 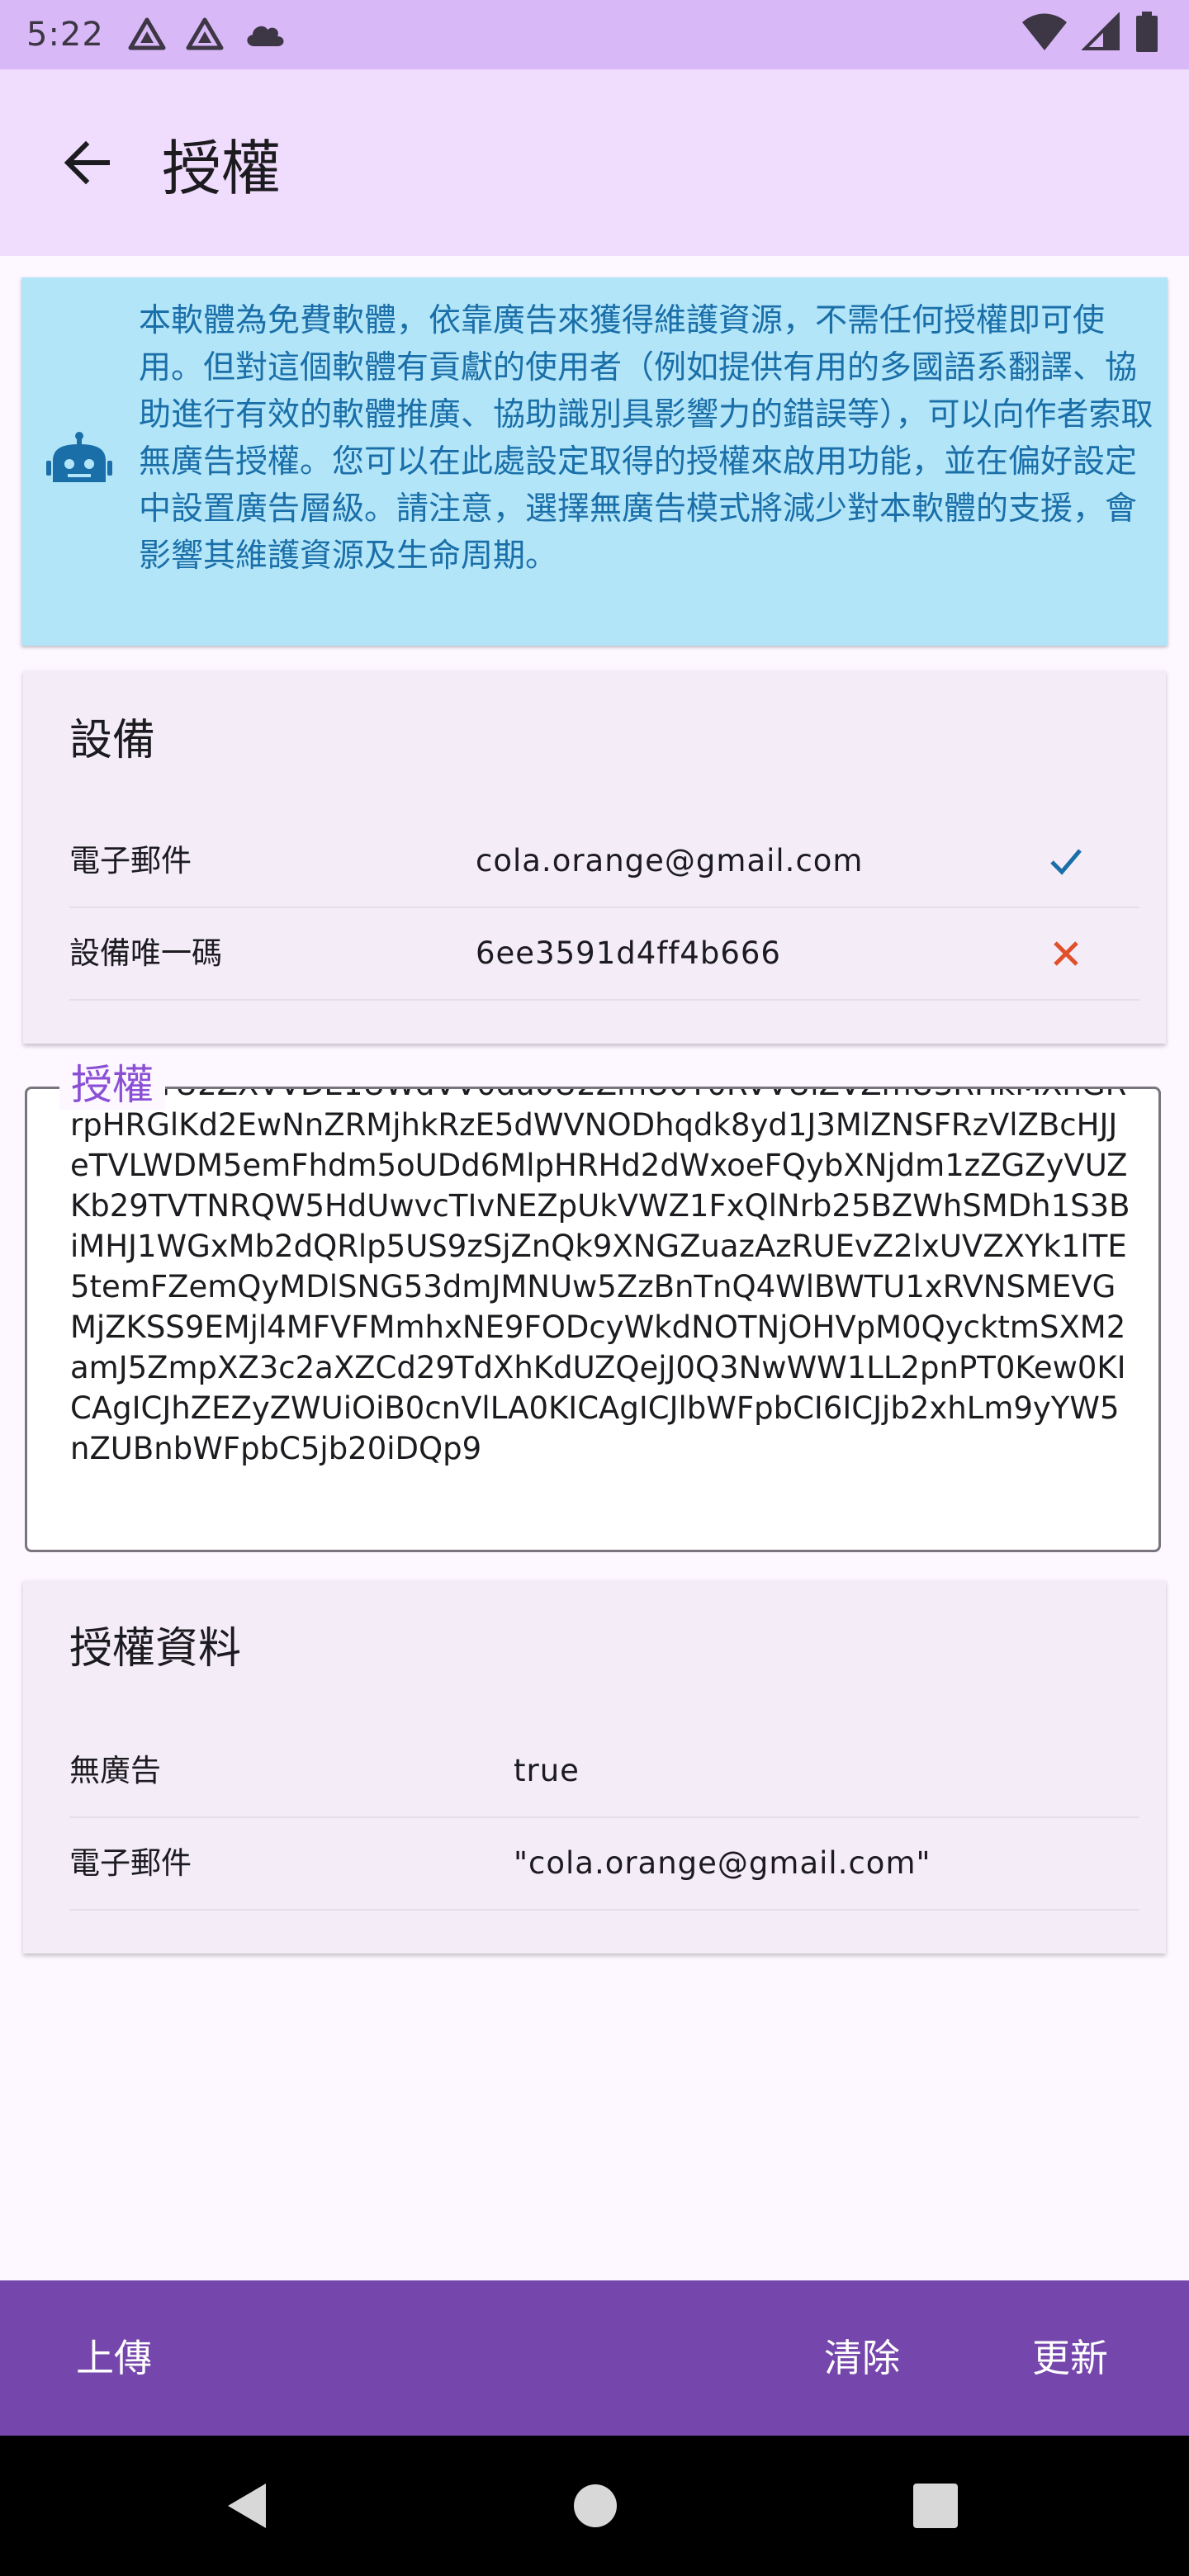 I want to click on device-row-id: 設備唯一碼 6ee3591d4ff4b666, so click(x=604, y=954).